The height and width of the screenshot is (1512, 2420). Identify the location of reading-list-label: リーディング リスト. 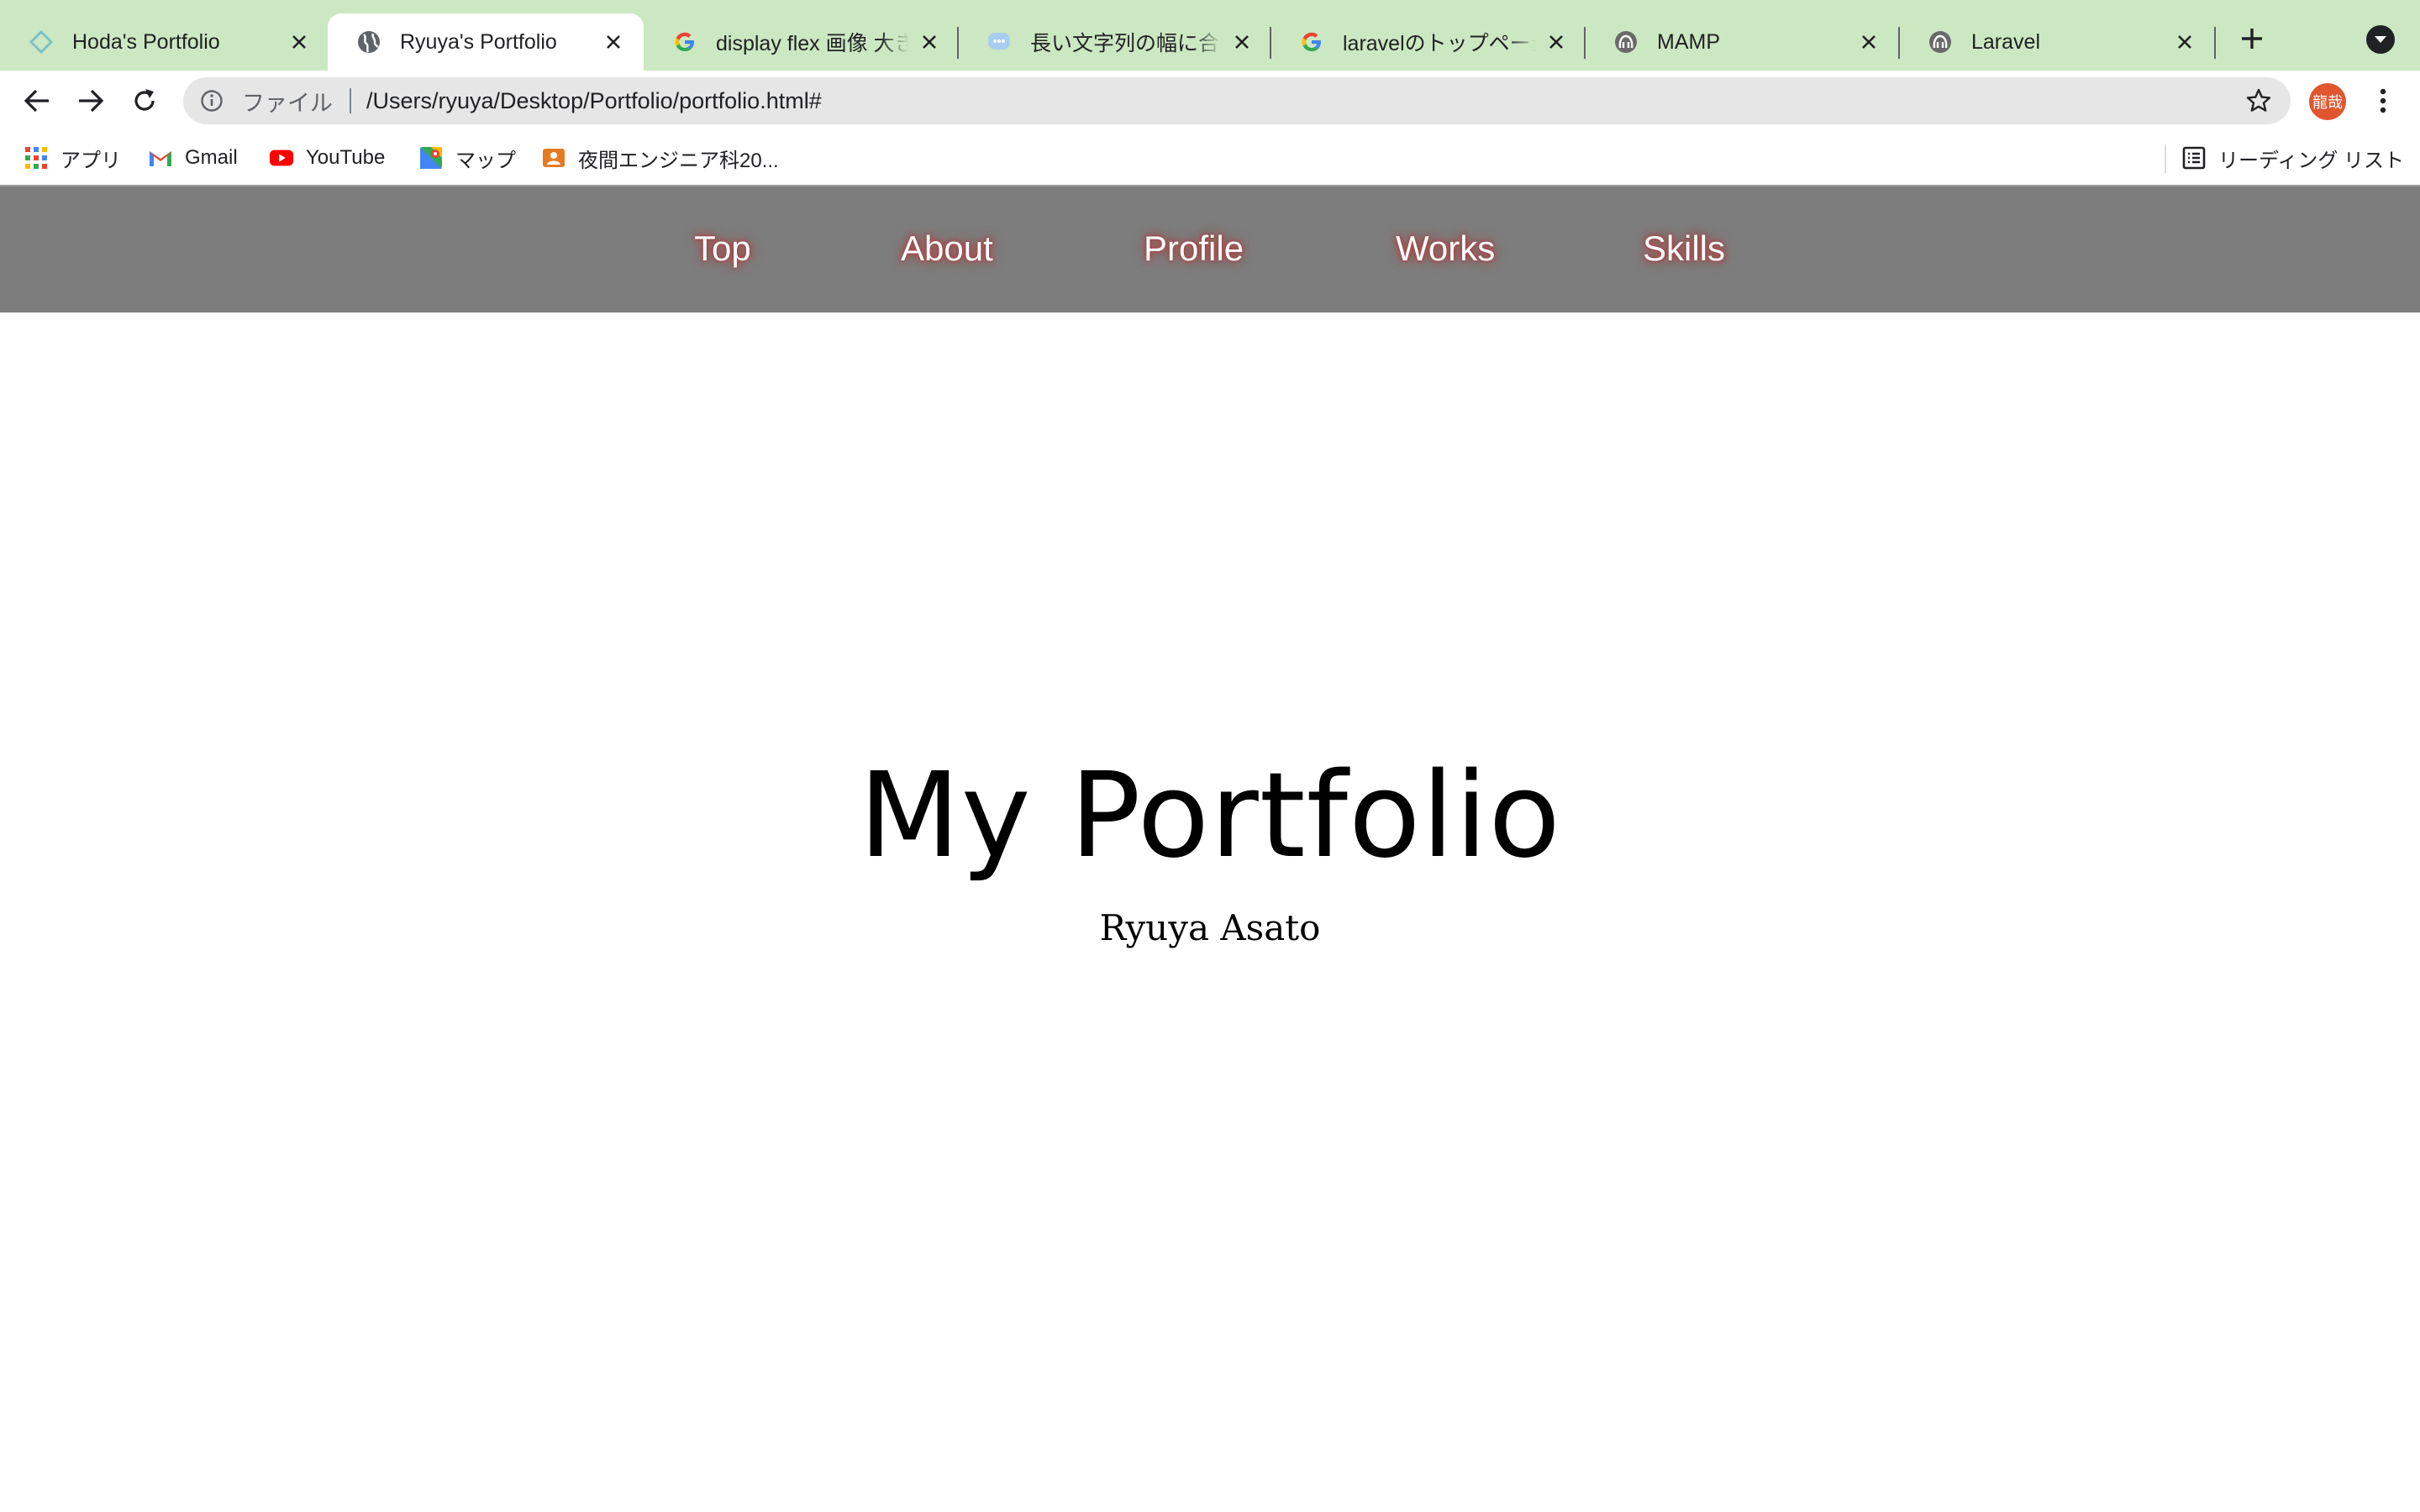
(2311, 160).